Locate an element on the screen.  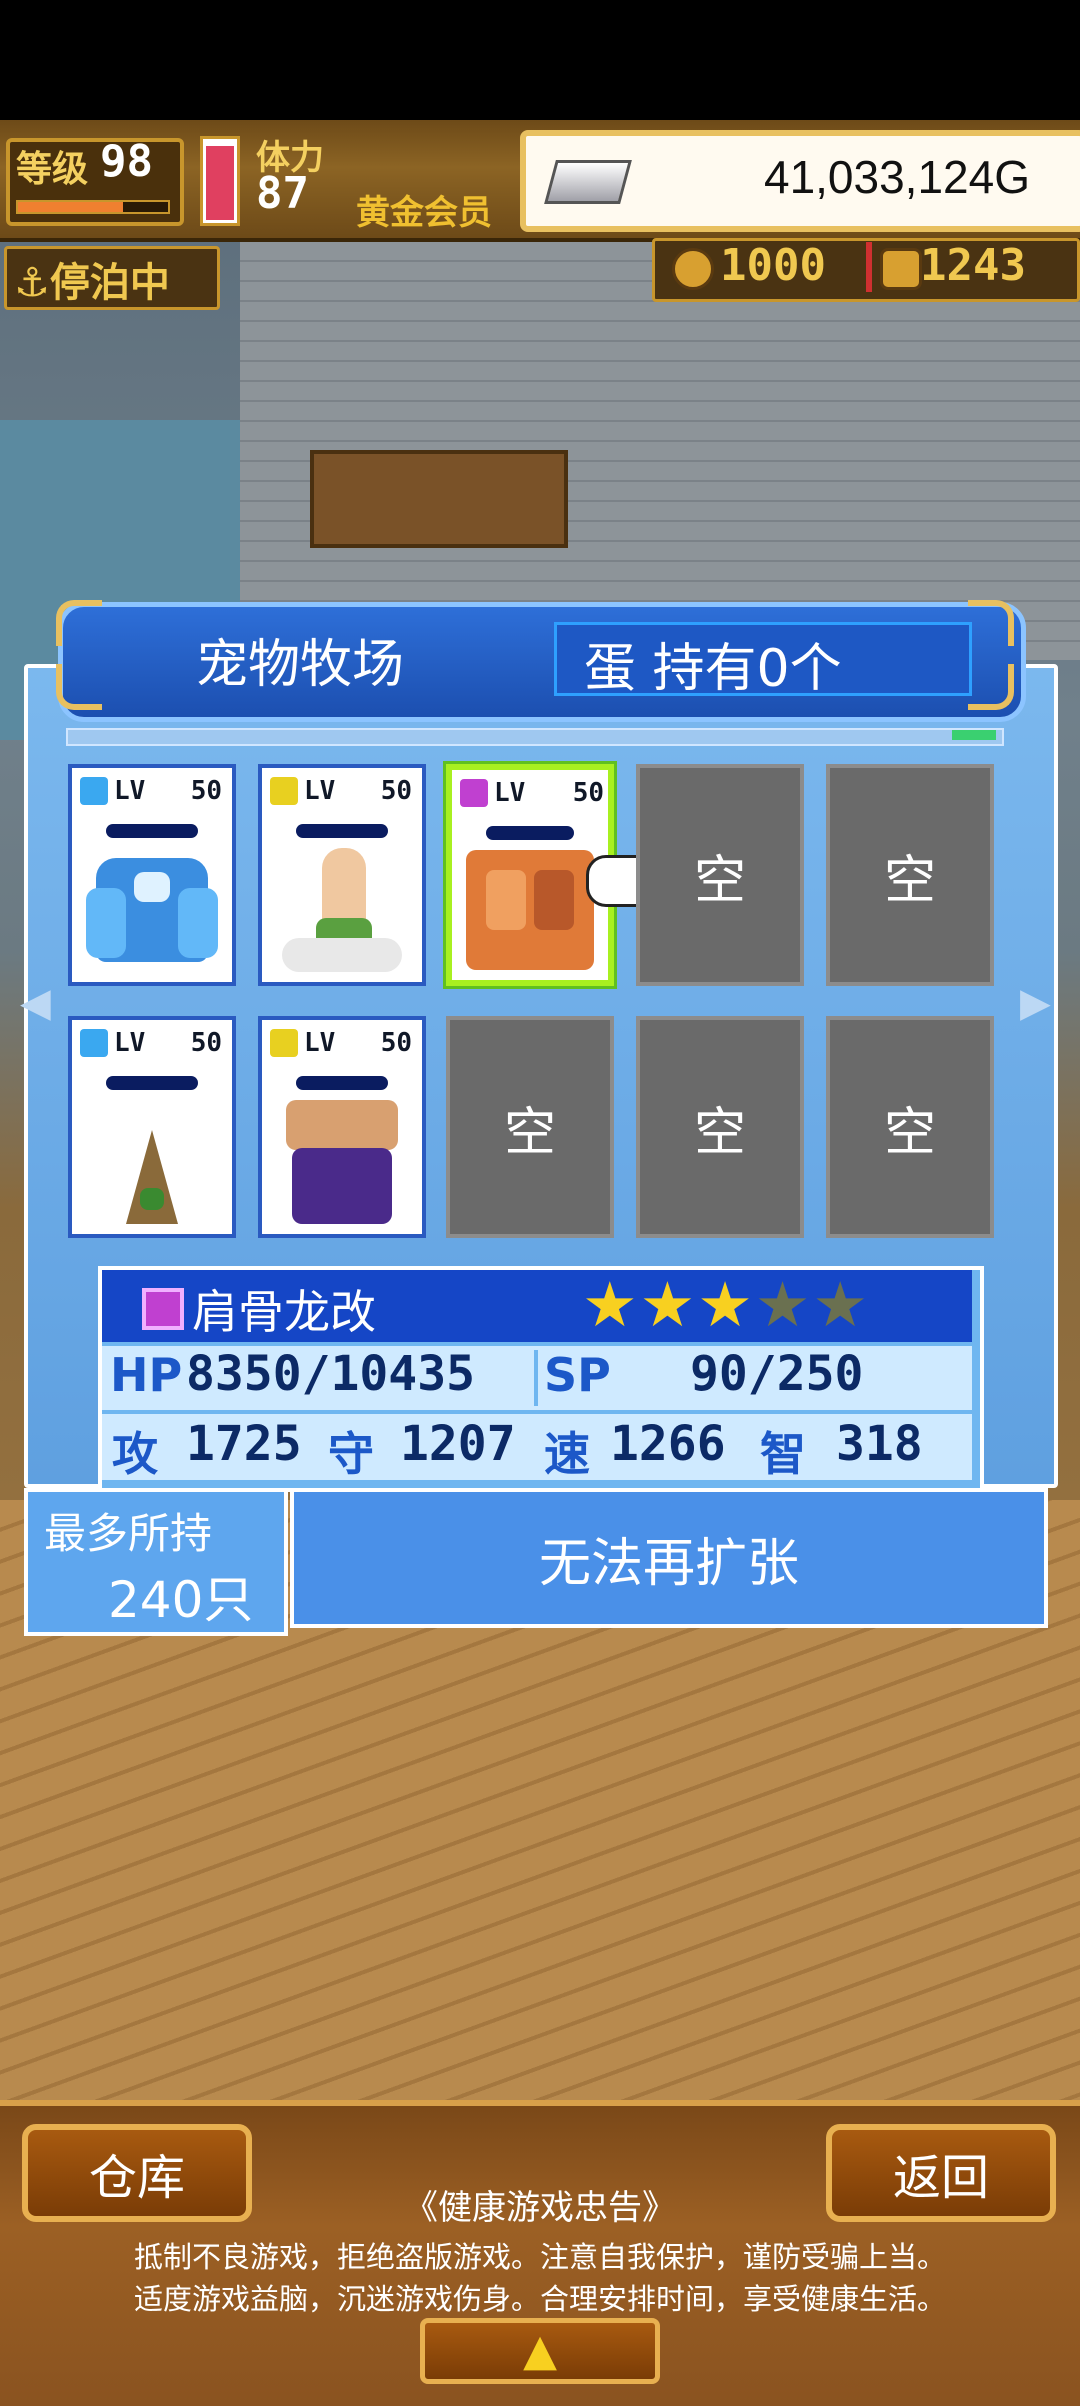
expand-button: 无法再扩张 is located at coordinates (669, 1558).